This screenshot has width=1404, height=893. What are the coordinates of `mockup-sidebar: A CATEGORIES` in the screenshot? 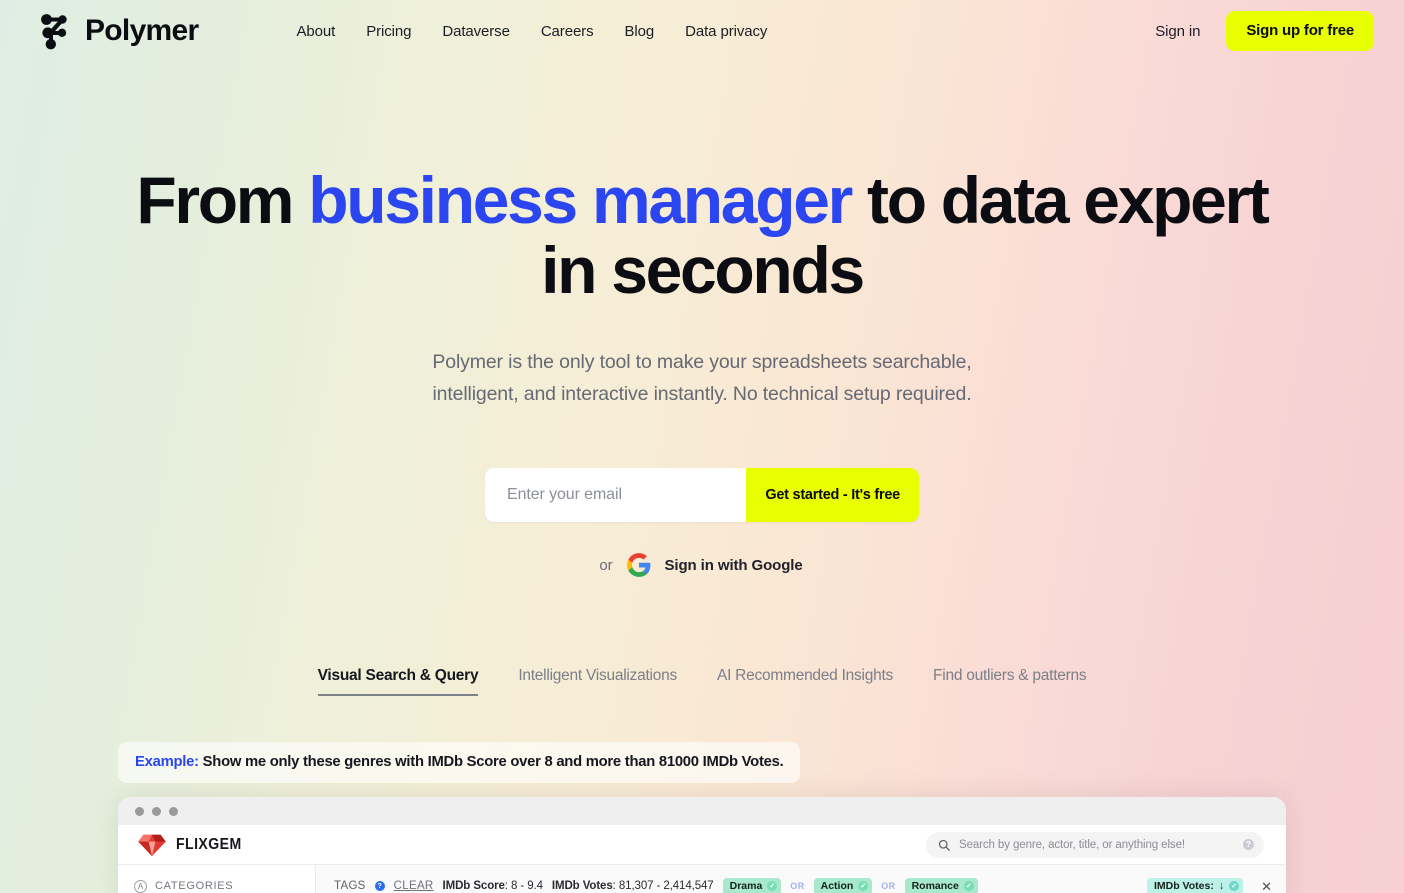 It's located at (217, 879).